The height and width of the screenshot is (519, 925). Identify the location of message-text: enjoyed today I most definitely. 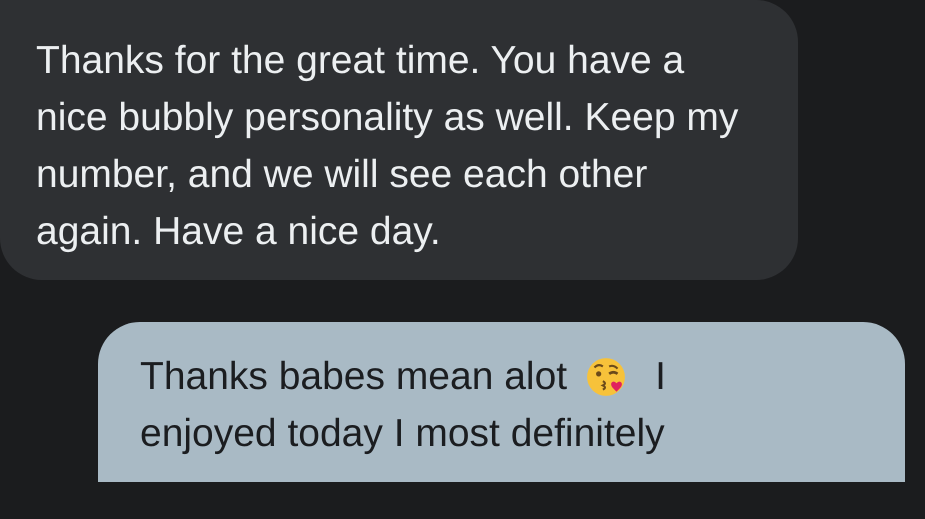
(402, 434).